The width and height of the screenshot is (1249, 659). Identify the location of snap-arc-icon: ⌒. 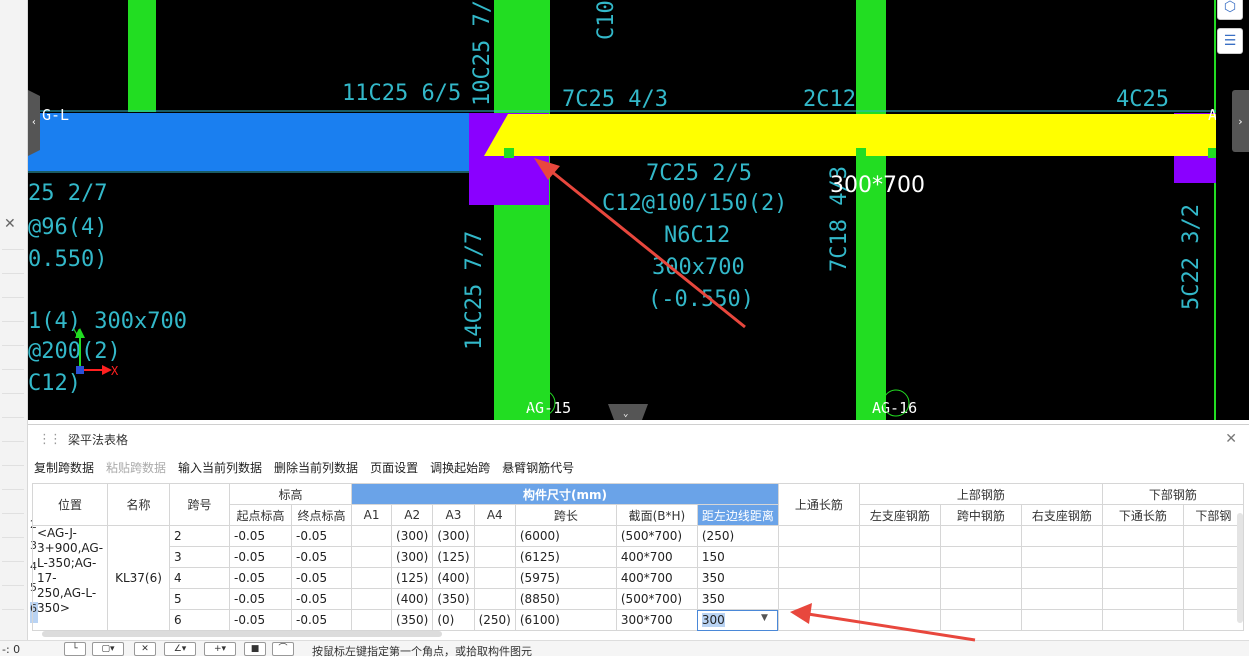
(283, 649).